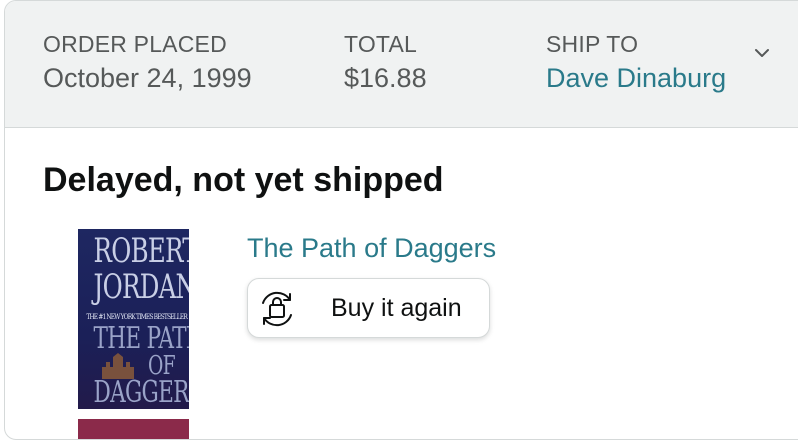  I want to click on order-total-label: TOTAL, so click(380, 44).